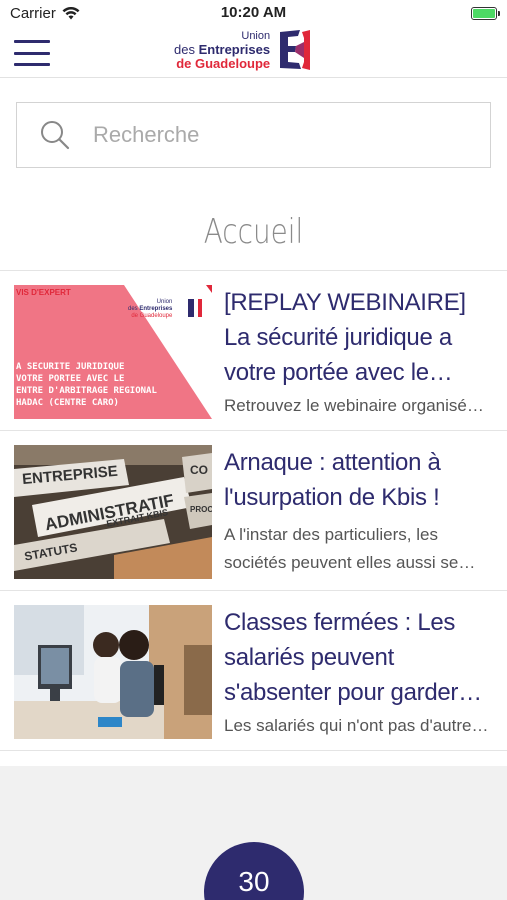 The image size is (507, 900). What do you see at coordinates (152, 316) in the screenshot?
I see `thumb-logo-line3: de Guadeloupe` at bounding box center [152, 316].